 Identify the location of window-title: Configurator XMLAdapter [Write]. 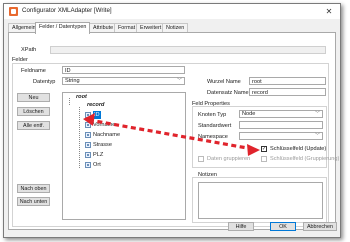
(67, 10).